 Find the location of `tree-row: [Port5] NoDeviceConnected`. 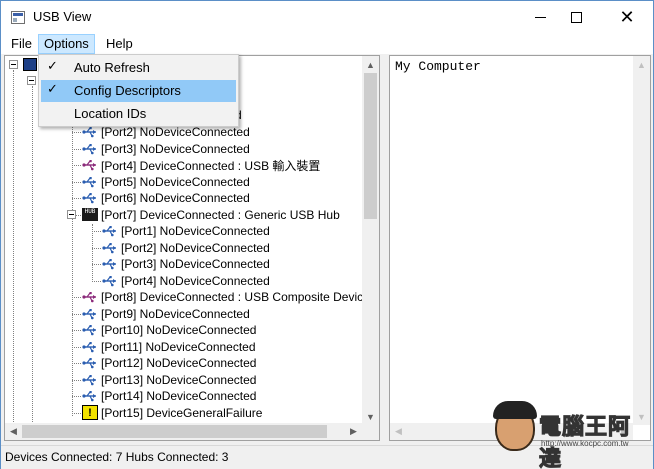

tree-row: [Port5] NoDeviceConnected is located at coordinates (166, 182).